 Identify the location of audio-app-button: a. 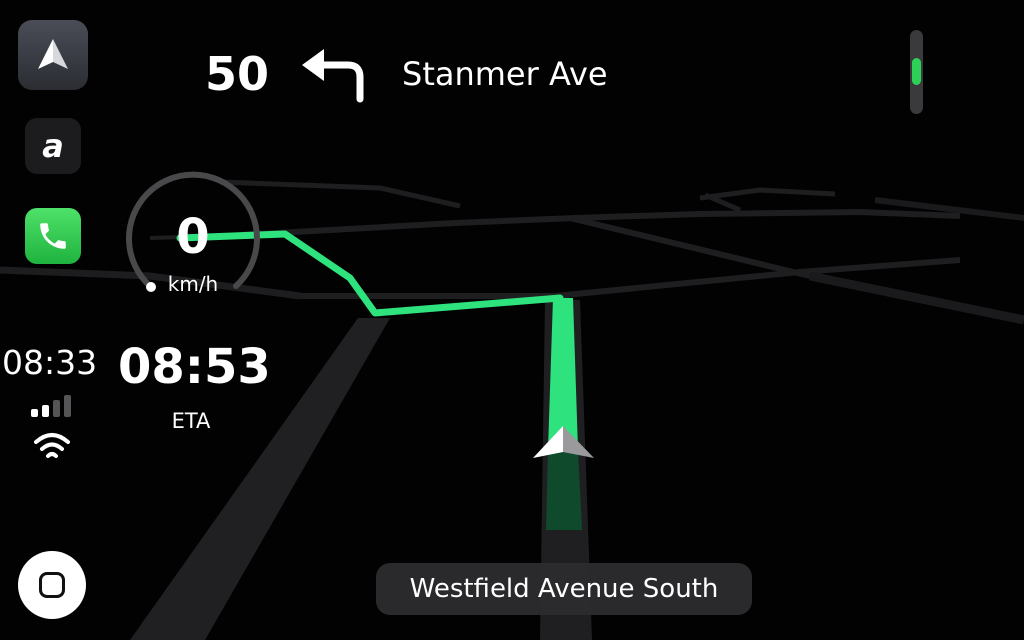
(53, 146).